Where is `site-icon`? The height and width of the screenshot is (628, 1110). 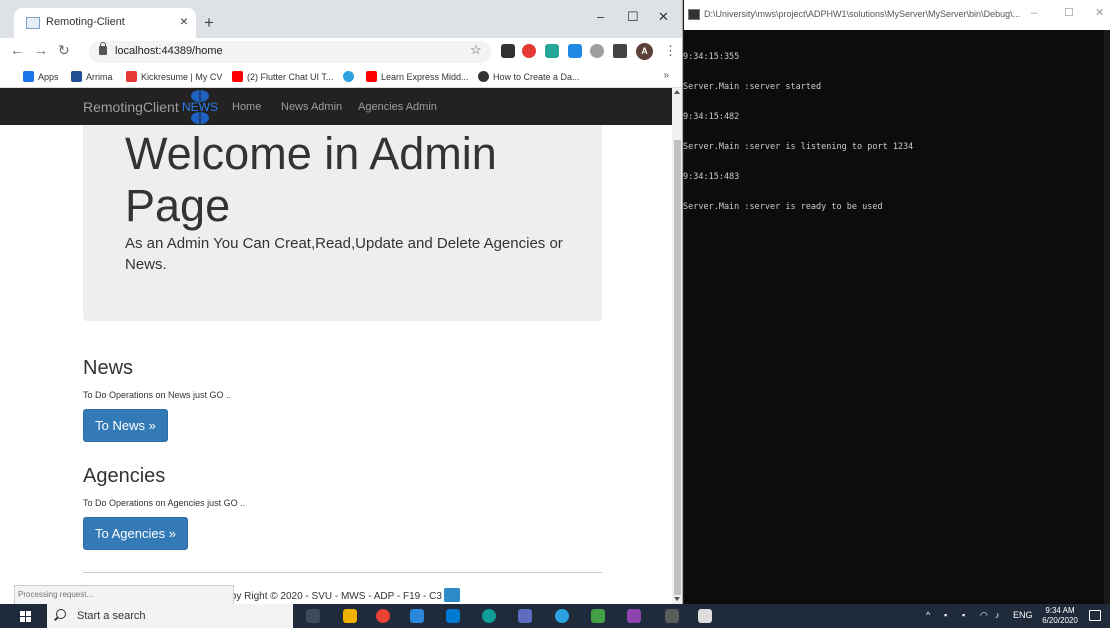 site-icon is located at coordinates (483, 76).